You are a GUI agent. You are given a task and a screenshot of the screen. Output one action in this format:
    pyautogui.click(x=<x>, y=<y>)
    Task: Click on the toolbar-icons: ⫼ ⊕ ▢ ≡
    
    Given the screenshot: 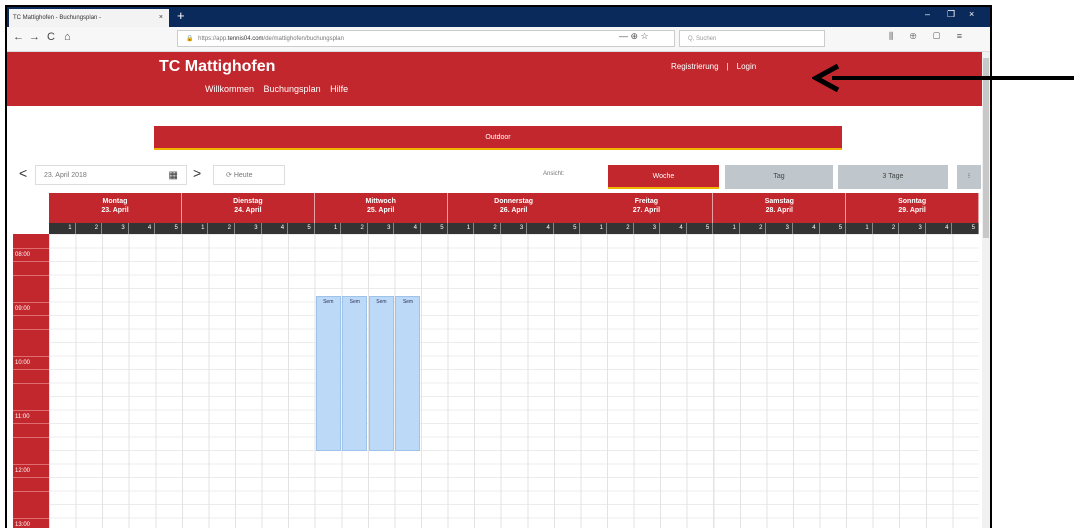 What is the action you would take?
    pyautogui.click(x=929, y=36)
    